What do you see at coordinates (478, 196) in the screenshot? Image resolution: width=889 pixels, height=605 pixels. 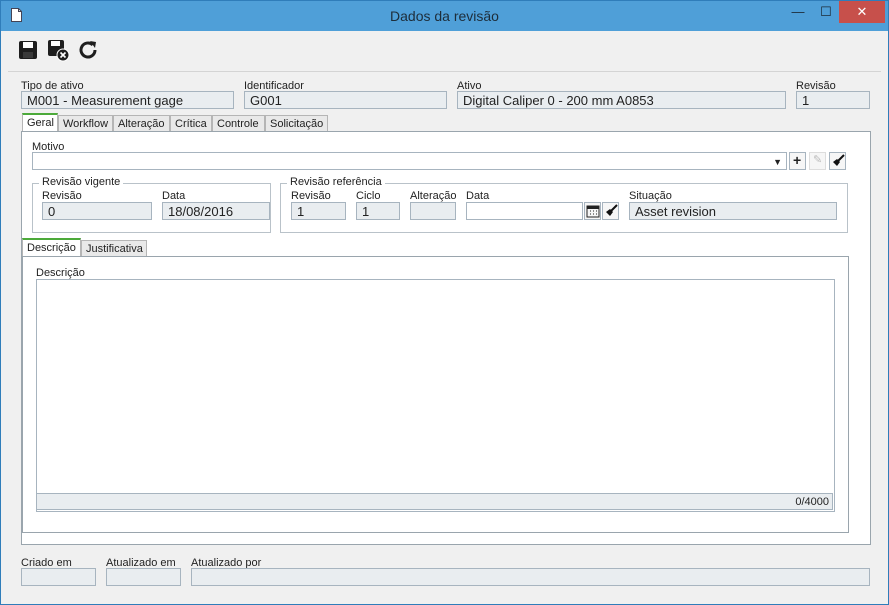 I see `ref-data-label: Data` at bounding box center [478, 196].